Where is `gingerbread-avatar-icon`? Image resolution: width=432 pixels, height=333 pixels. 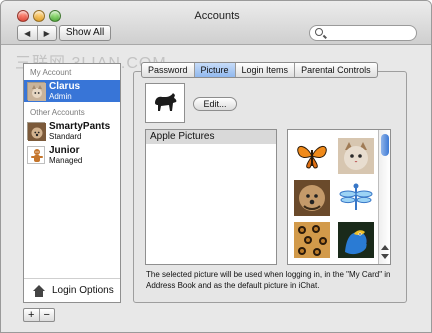 gingerbread-avatar-icon is located at coordinates (36, 155).